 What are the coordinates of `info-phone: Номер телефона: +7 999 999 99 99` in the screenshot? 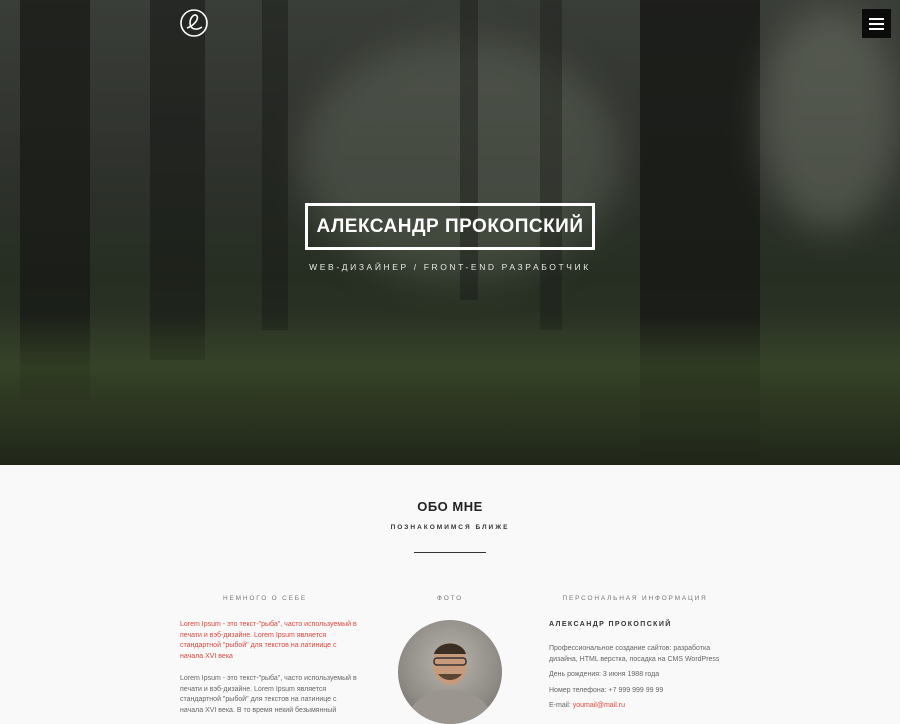 It's located at (606, 690).